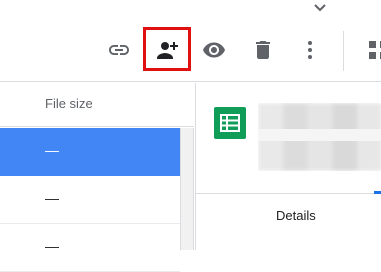 The width and height of the screenshot is (381, 272). I want to click on add-person-icon, so click(167, 50).